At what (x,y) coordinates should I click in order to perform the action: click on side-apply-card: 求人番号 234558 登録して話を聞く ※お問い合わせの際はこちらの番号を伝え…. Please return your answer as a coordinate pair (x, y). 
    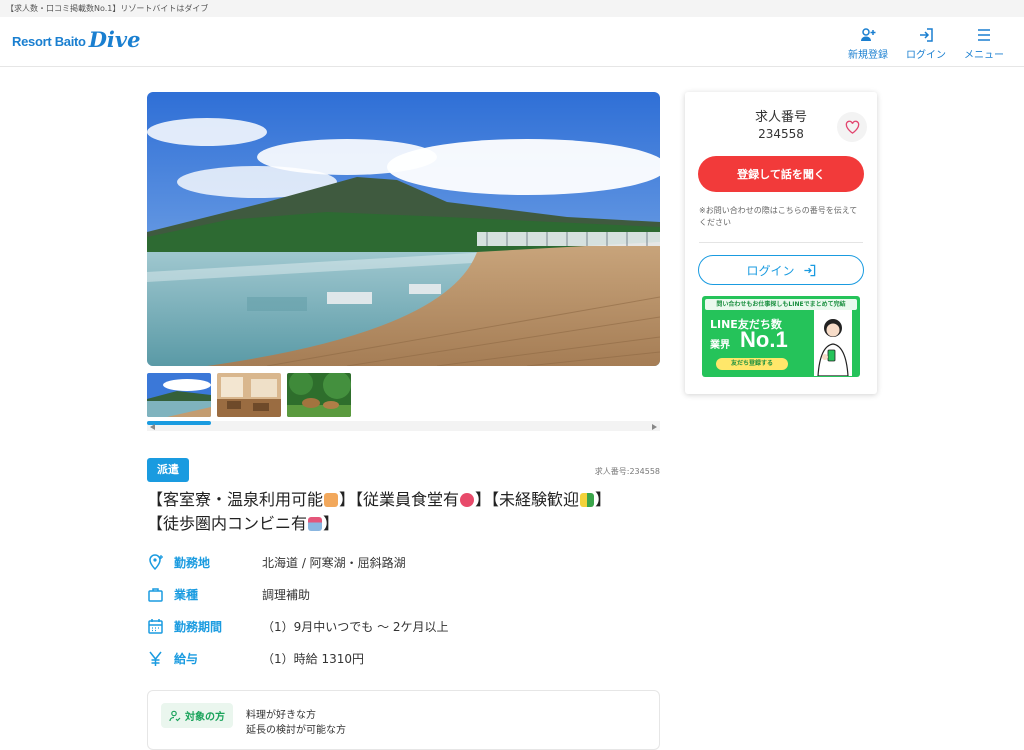
    Looking at the image, I should click on (781, 243).